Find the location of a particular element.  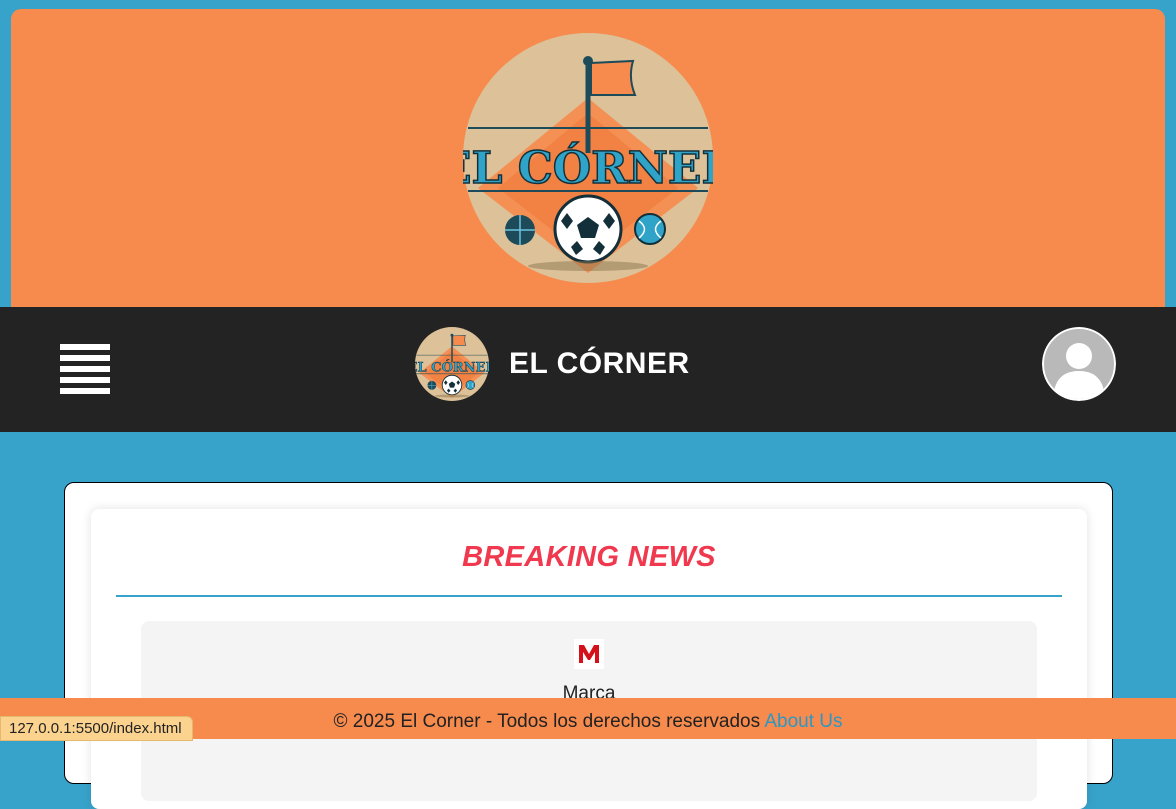

breaking-news-heading: BREAKING NEWS is located at coordinates (589, 557).